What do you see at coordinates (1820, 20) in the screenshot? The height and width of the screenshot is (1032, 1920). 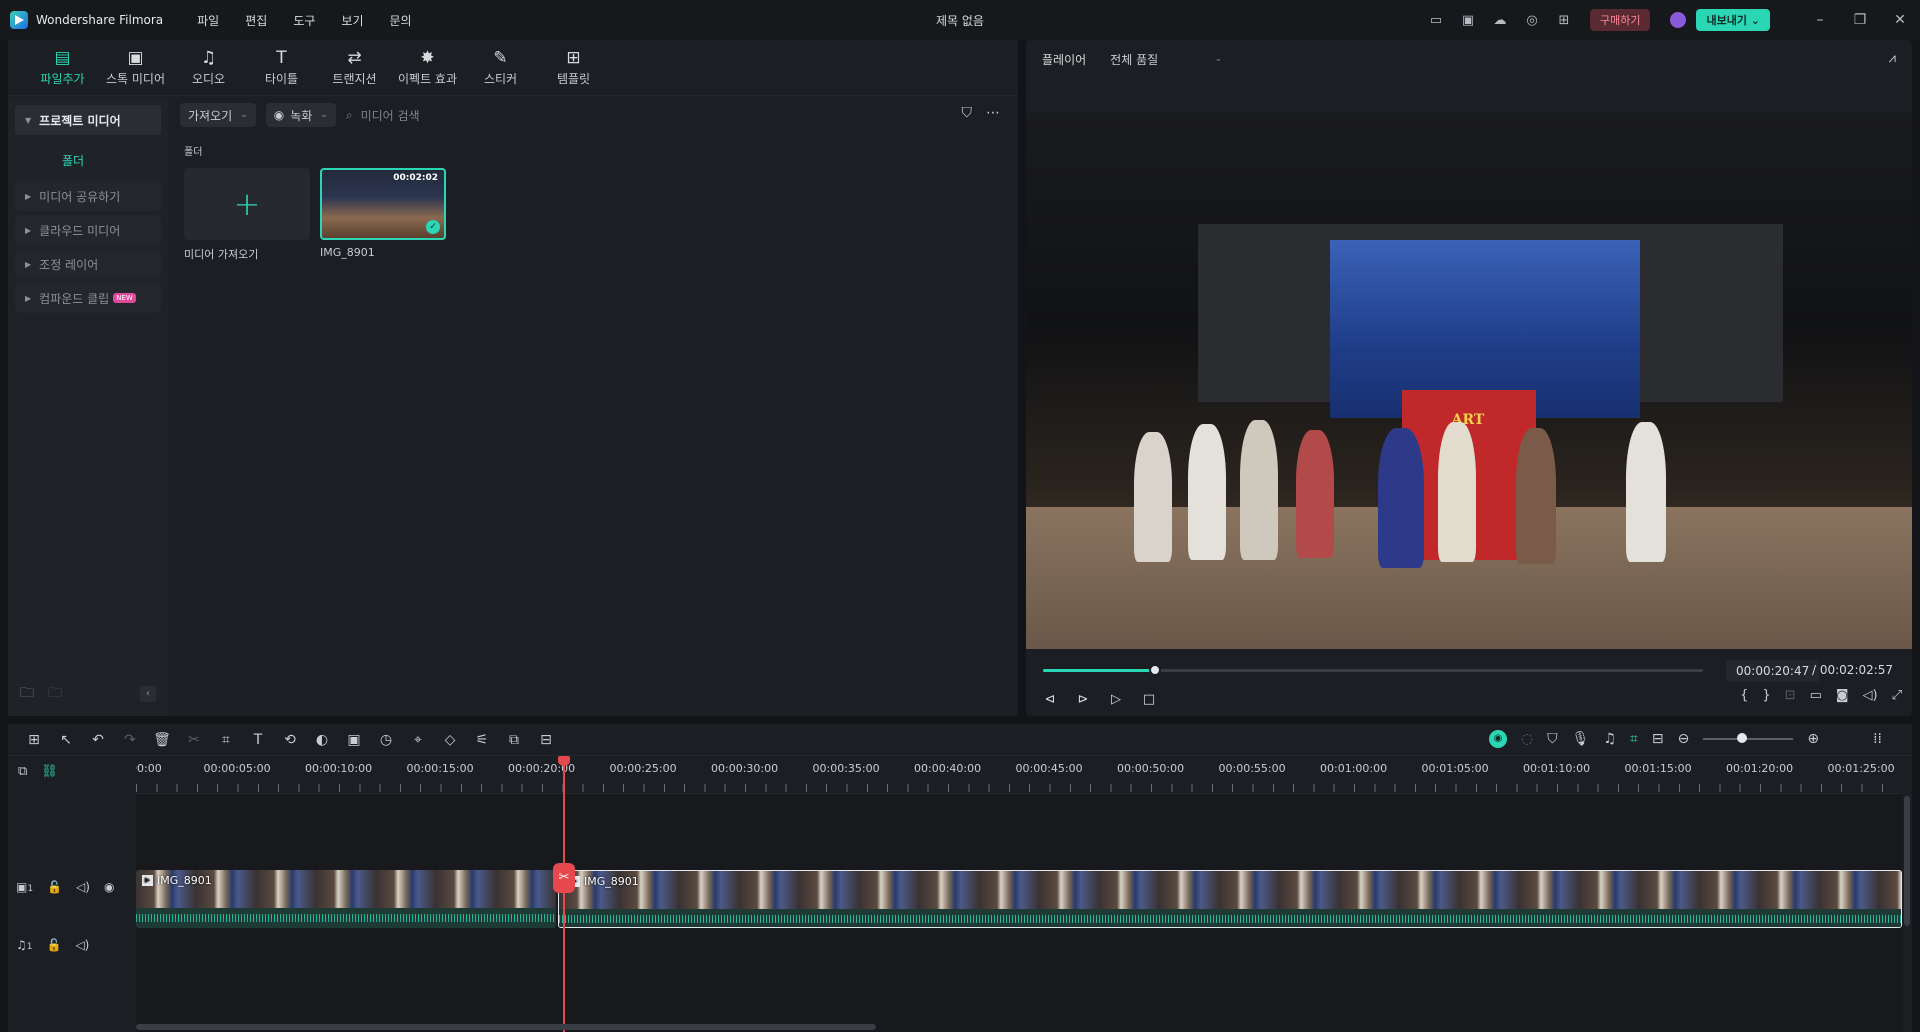 I see `minimize-icon: –` at bounding box center [1820, 20].